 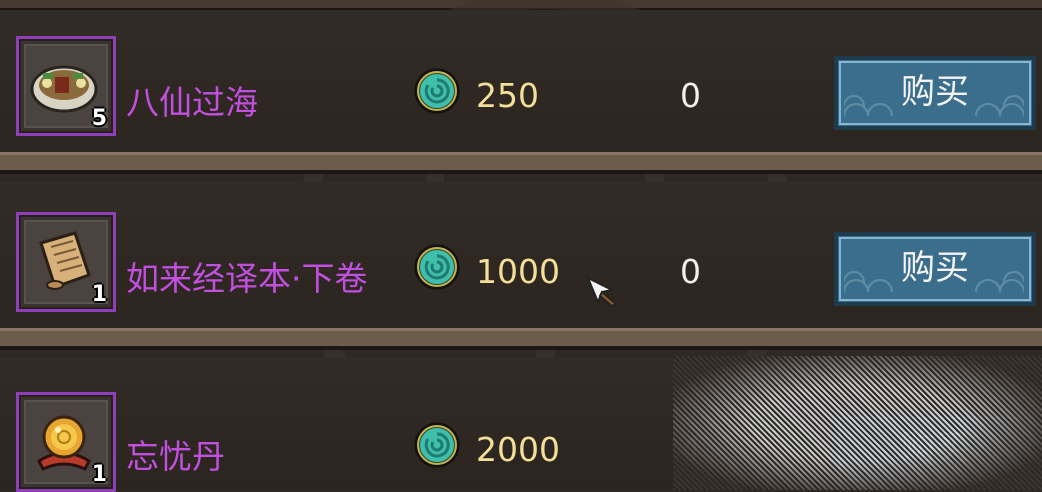 What do you see at coordinates (518, 271) in the screenshot?
I see `price-value: 1000` at bounding box center [518, 271].